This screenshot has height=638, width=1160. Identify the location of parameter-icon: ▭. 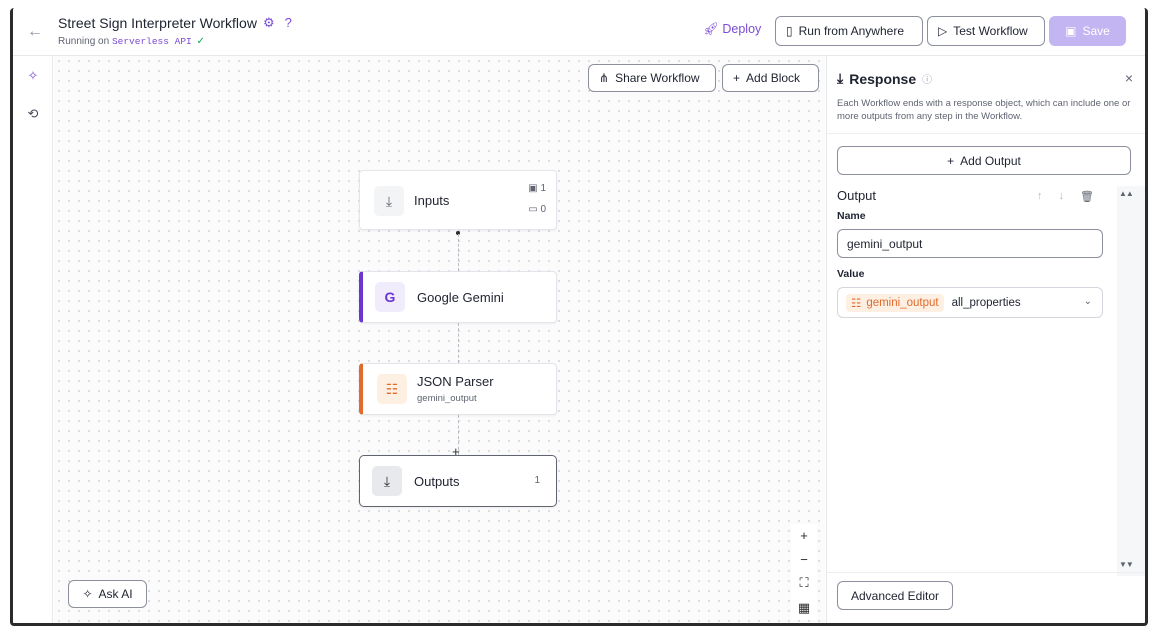
(533, 209).